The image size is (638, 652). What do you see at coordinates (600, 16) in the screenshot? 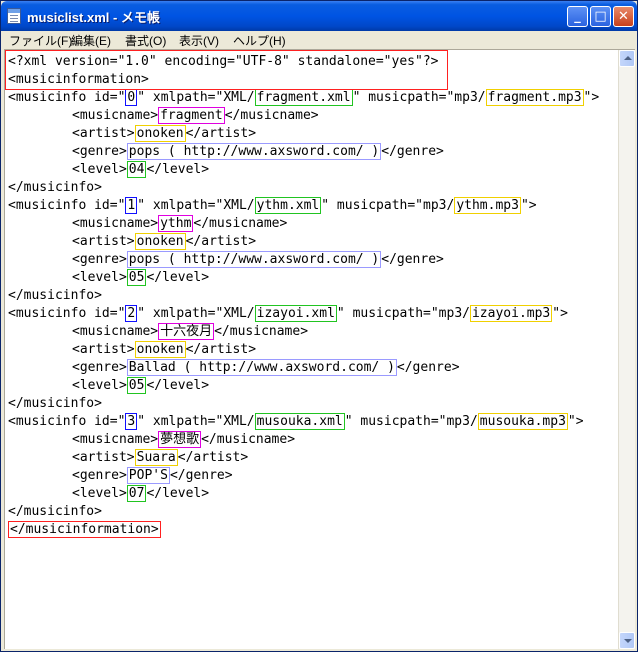
I see `maximize-button: □` at bounding box center [600, 16].